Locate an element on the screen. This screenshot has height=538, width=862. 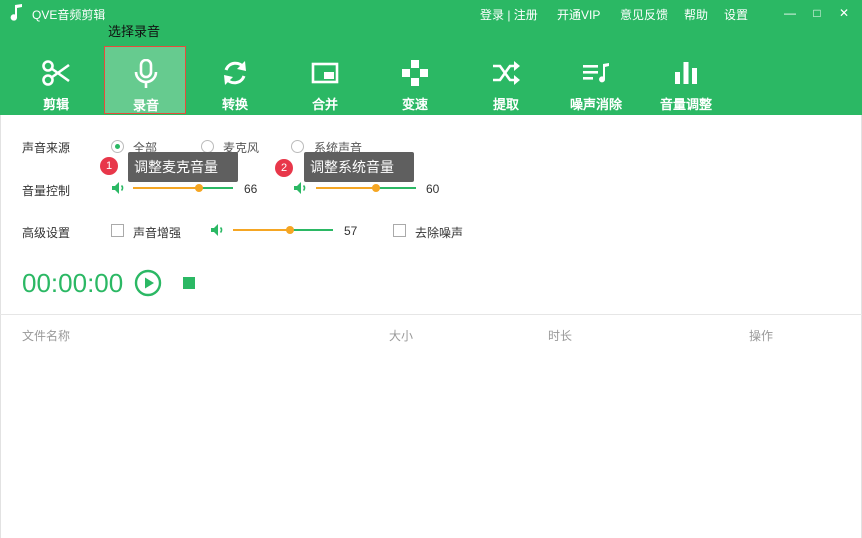
table-divider is located at coordinates (431, 314).